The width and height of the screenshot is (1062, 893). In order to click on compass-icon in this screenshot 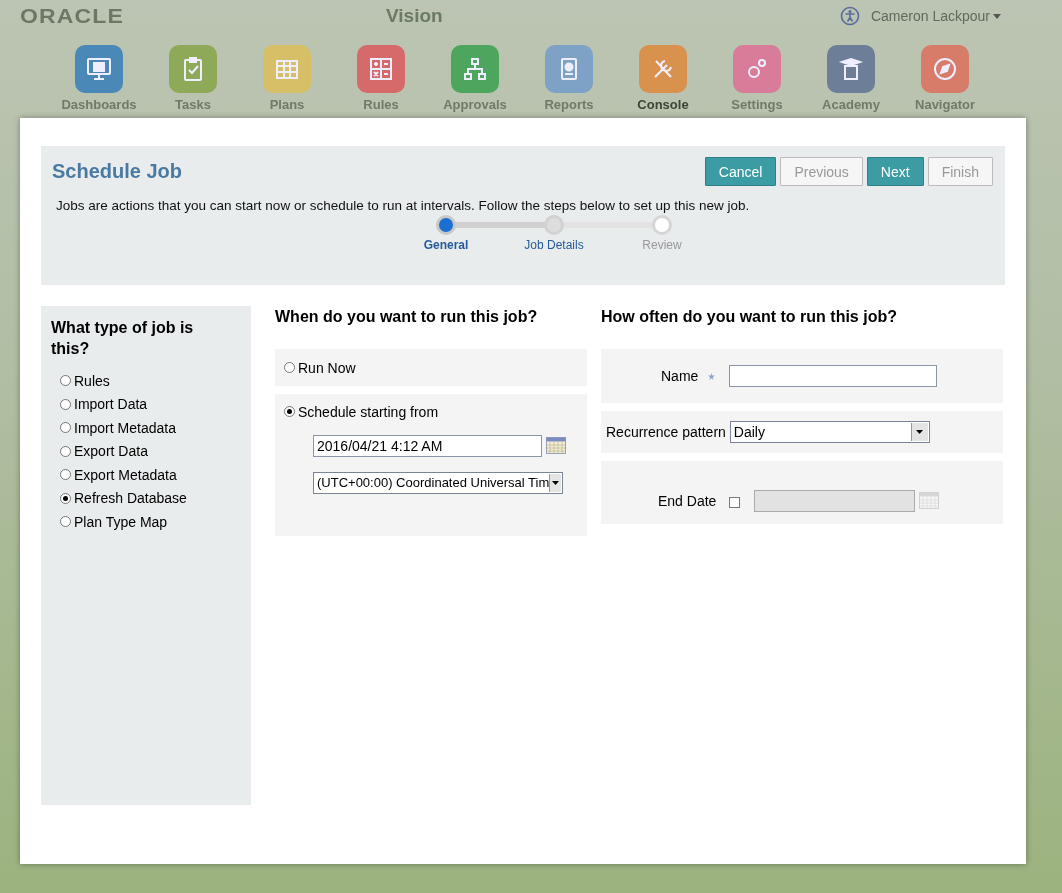, I will do `click(945, 69)`.